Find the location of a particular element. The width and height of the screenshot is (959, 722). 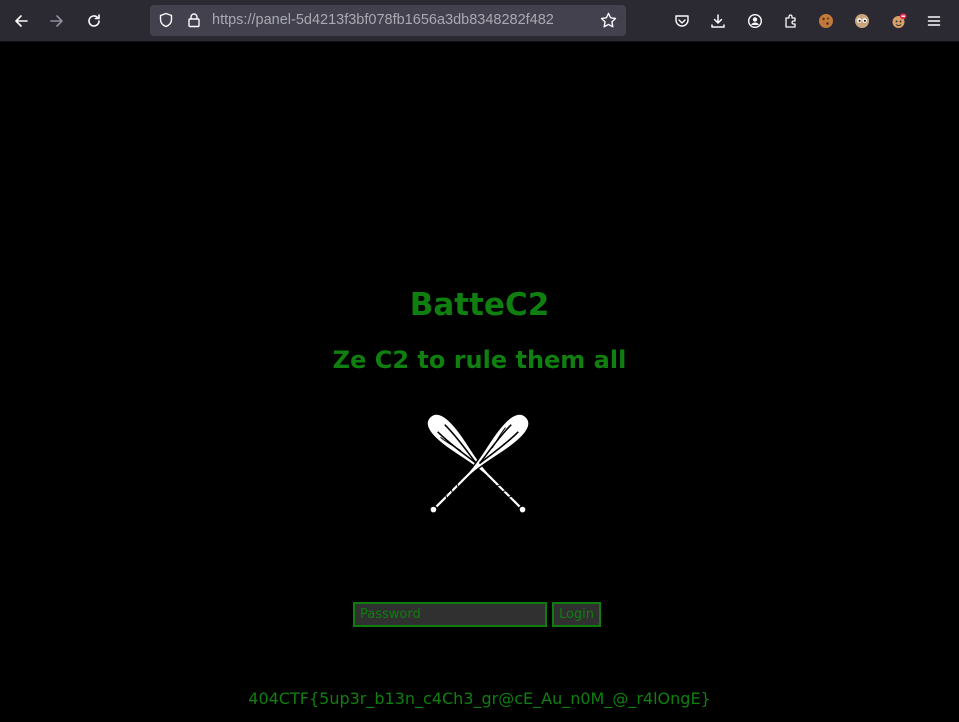

cookie-extension-icon is located at coordinates (826, 21).